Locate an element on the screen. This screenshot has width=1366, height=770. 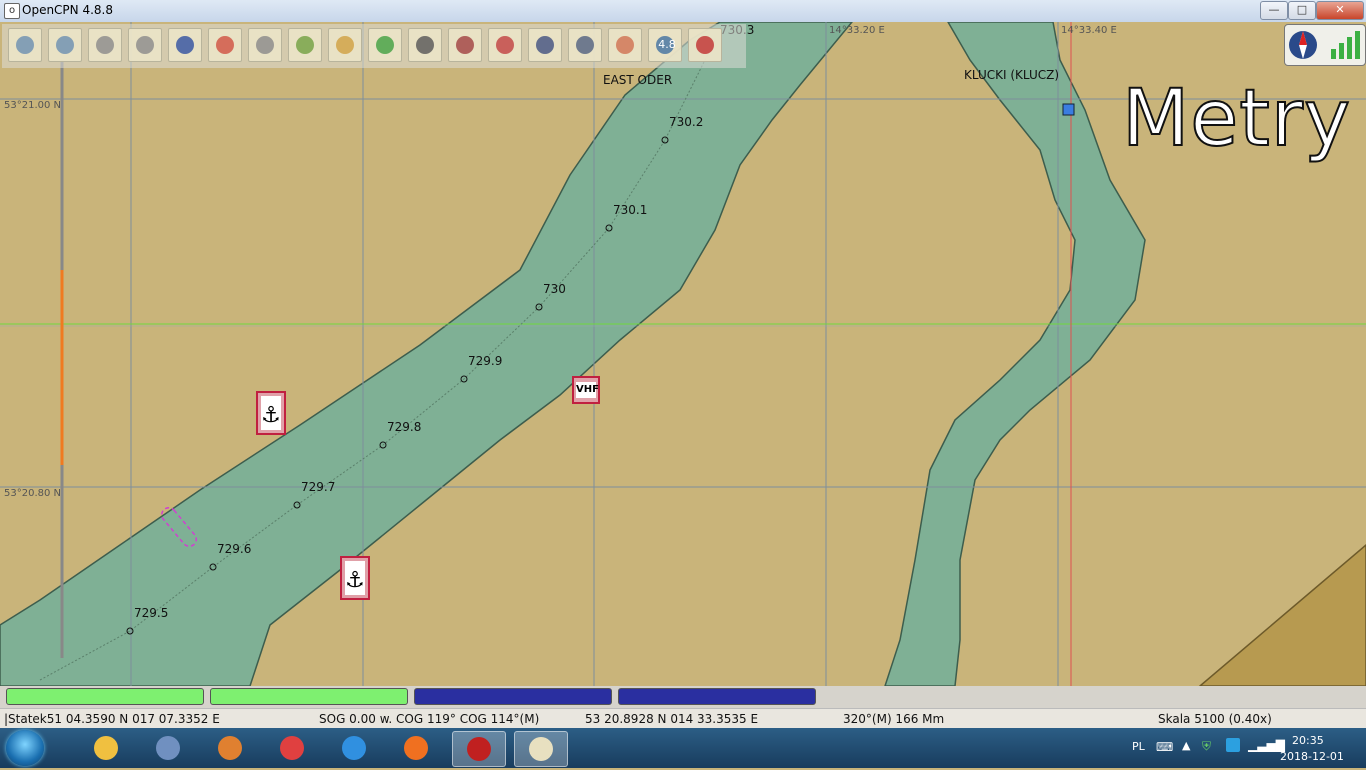
lon-label-1: 14°33.20 E is located at coordinates (857, 30).